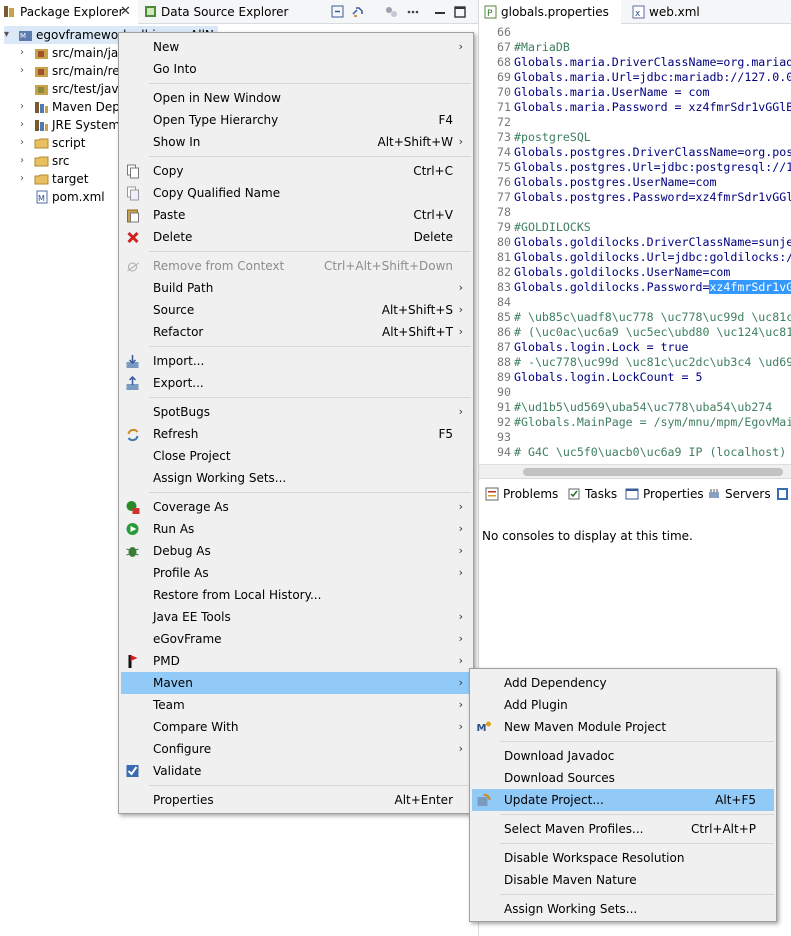 The width and height of the screenshot is (791, 936). What do you see at coordinates (296, 237) in the screenshot?
I see `menu-item-delete: Delete Delete` at bounding box center [296, 237].